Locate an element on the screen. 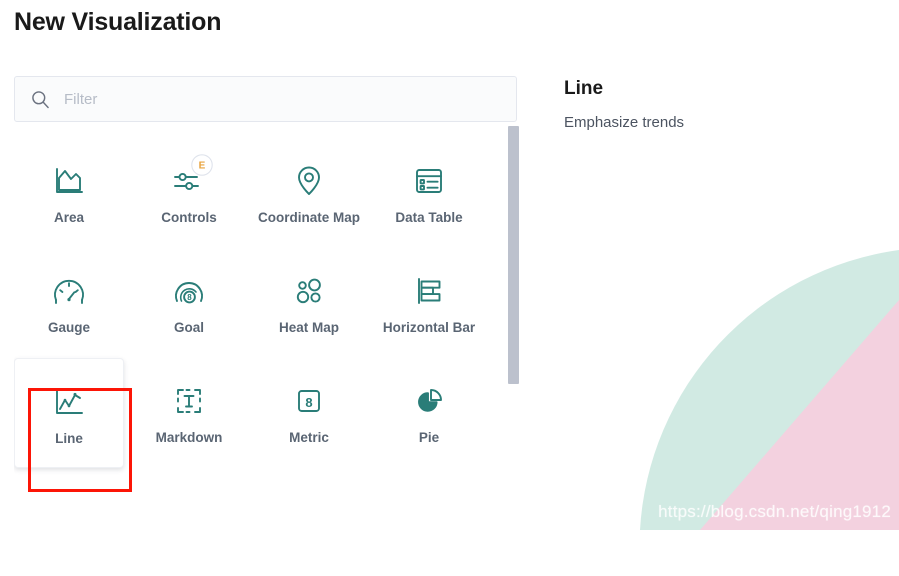 This screenshot has height=576, width=899. grid-scrollbar-thumb is located at coordinates (513, 255).